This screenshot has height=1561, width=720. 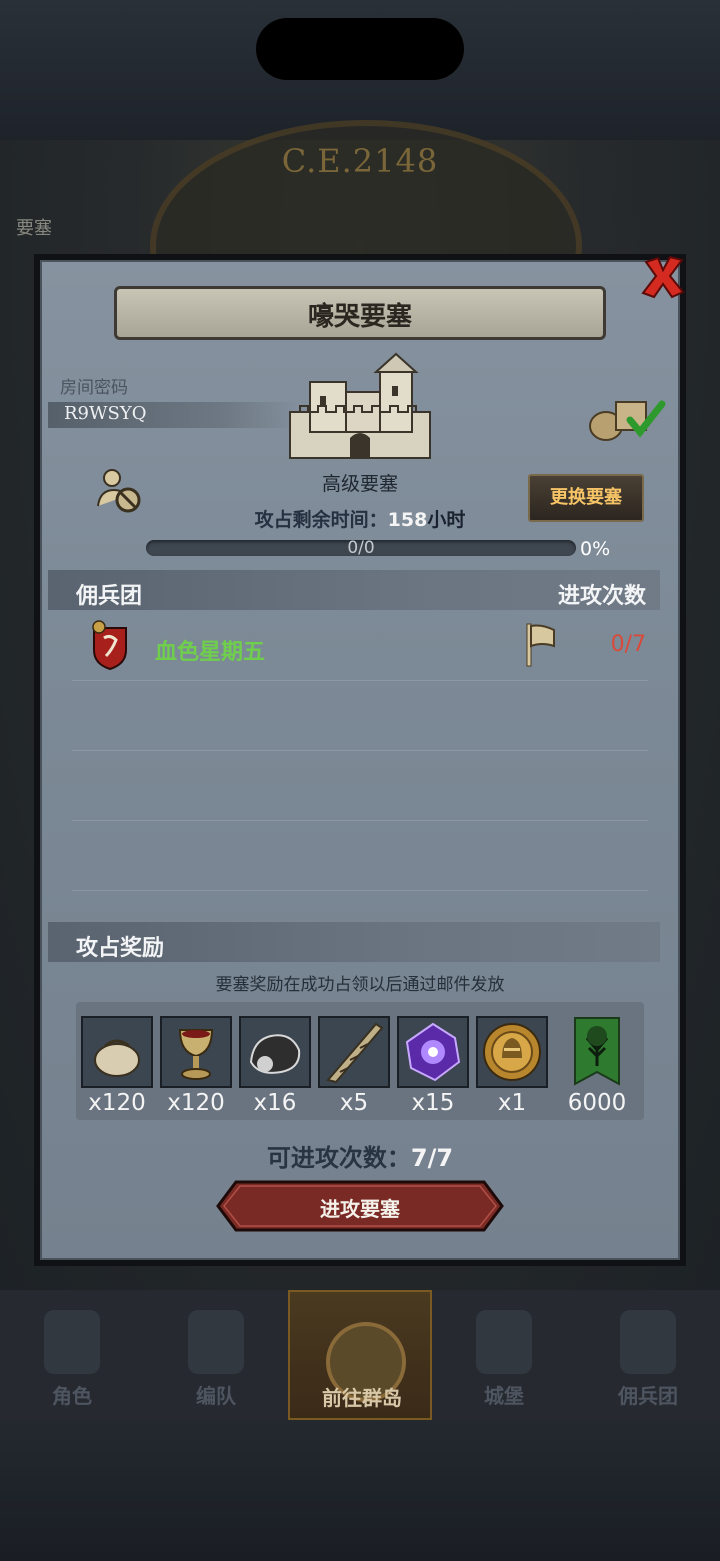 I want to click on nav-label: 城堡, so click(x=504, y=1396).